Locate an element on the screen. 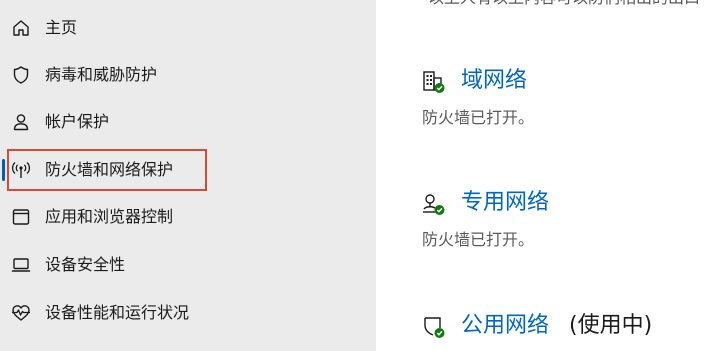  sidebar-item-app-browser-control: 应用和浏览器控制 is located at coordinates (188, 217).